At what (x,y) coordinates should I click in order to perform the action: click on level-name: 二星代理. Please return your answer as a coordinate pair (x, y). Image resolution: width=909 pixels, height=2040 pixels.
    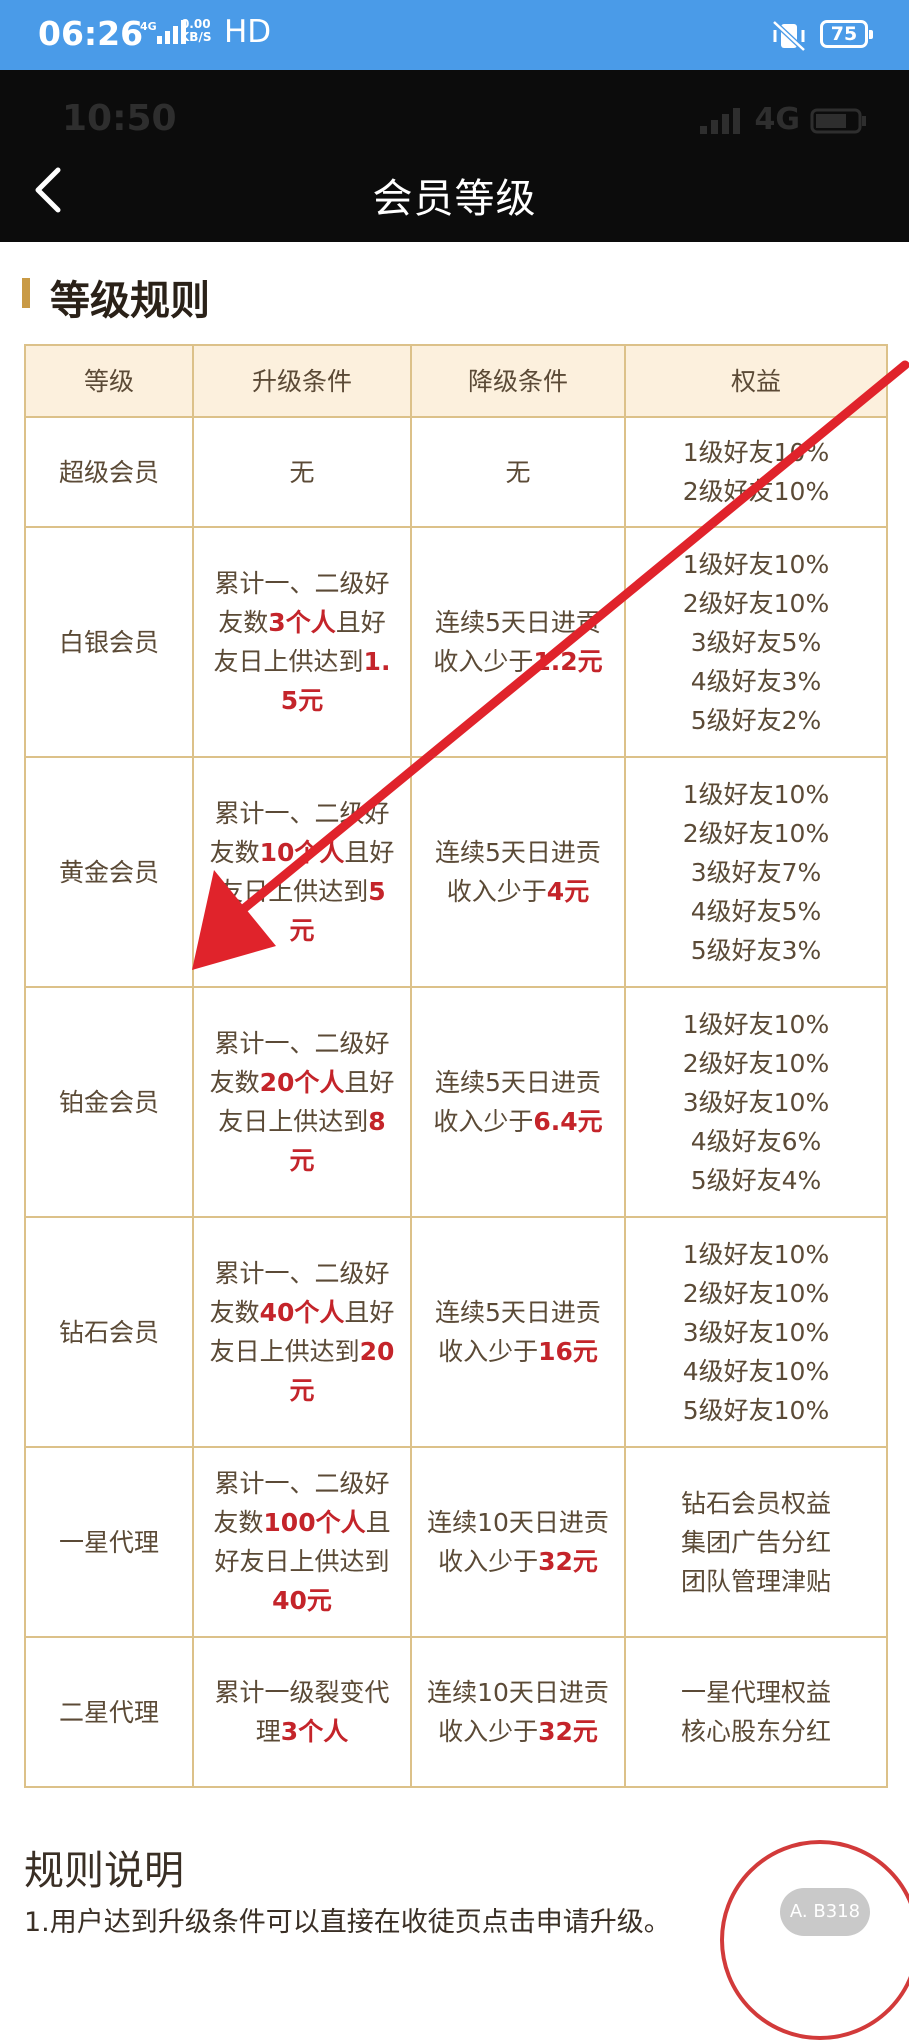
    Looking at the image, I should click on (109, 1712).